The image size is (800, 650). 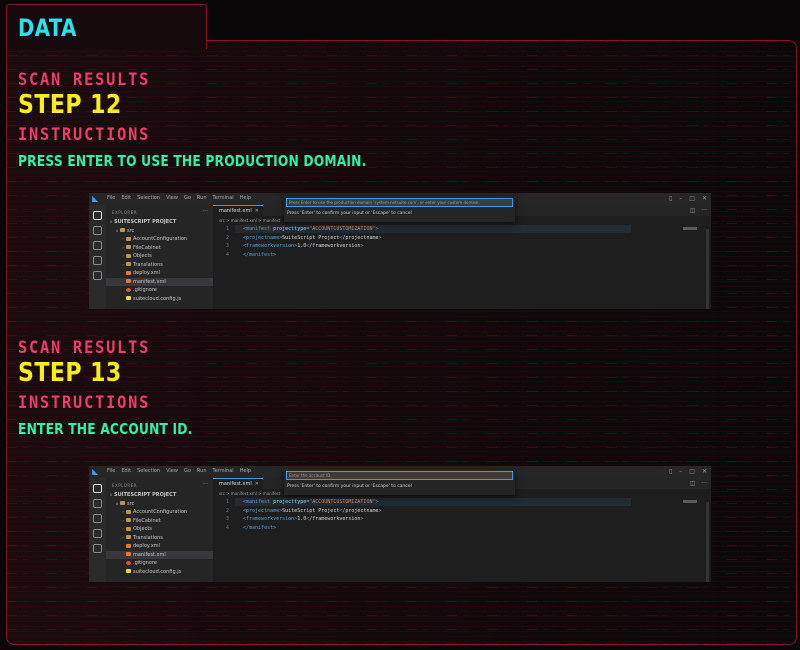 What do you see at coordinates (84, 80) in the screenshot?
I see `scan-results-label: SCAN RESULTS` at bounding box center [84, 80].